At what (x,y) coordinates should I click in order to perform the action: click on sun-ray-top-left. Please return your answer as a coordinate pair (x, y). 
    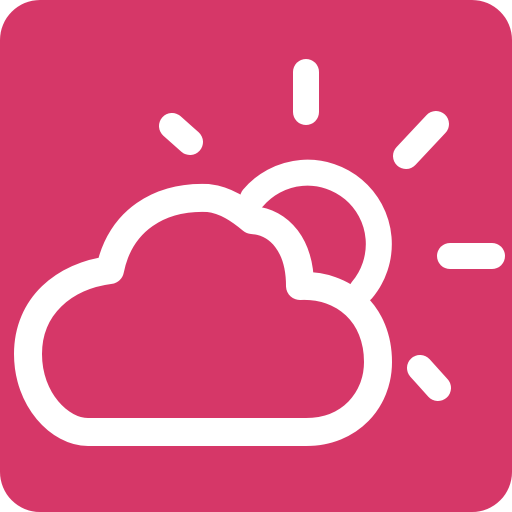
    Looking at the image, I should click on (181, 134).